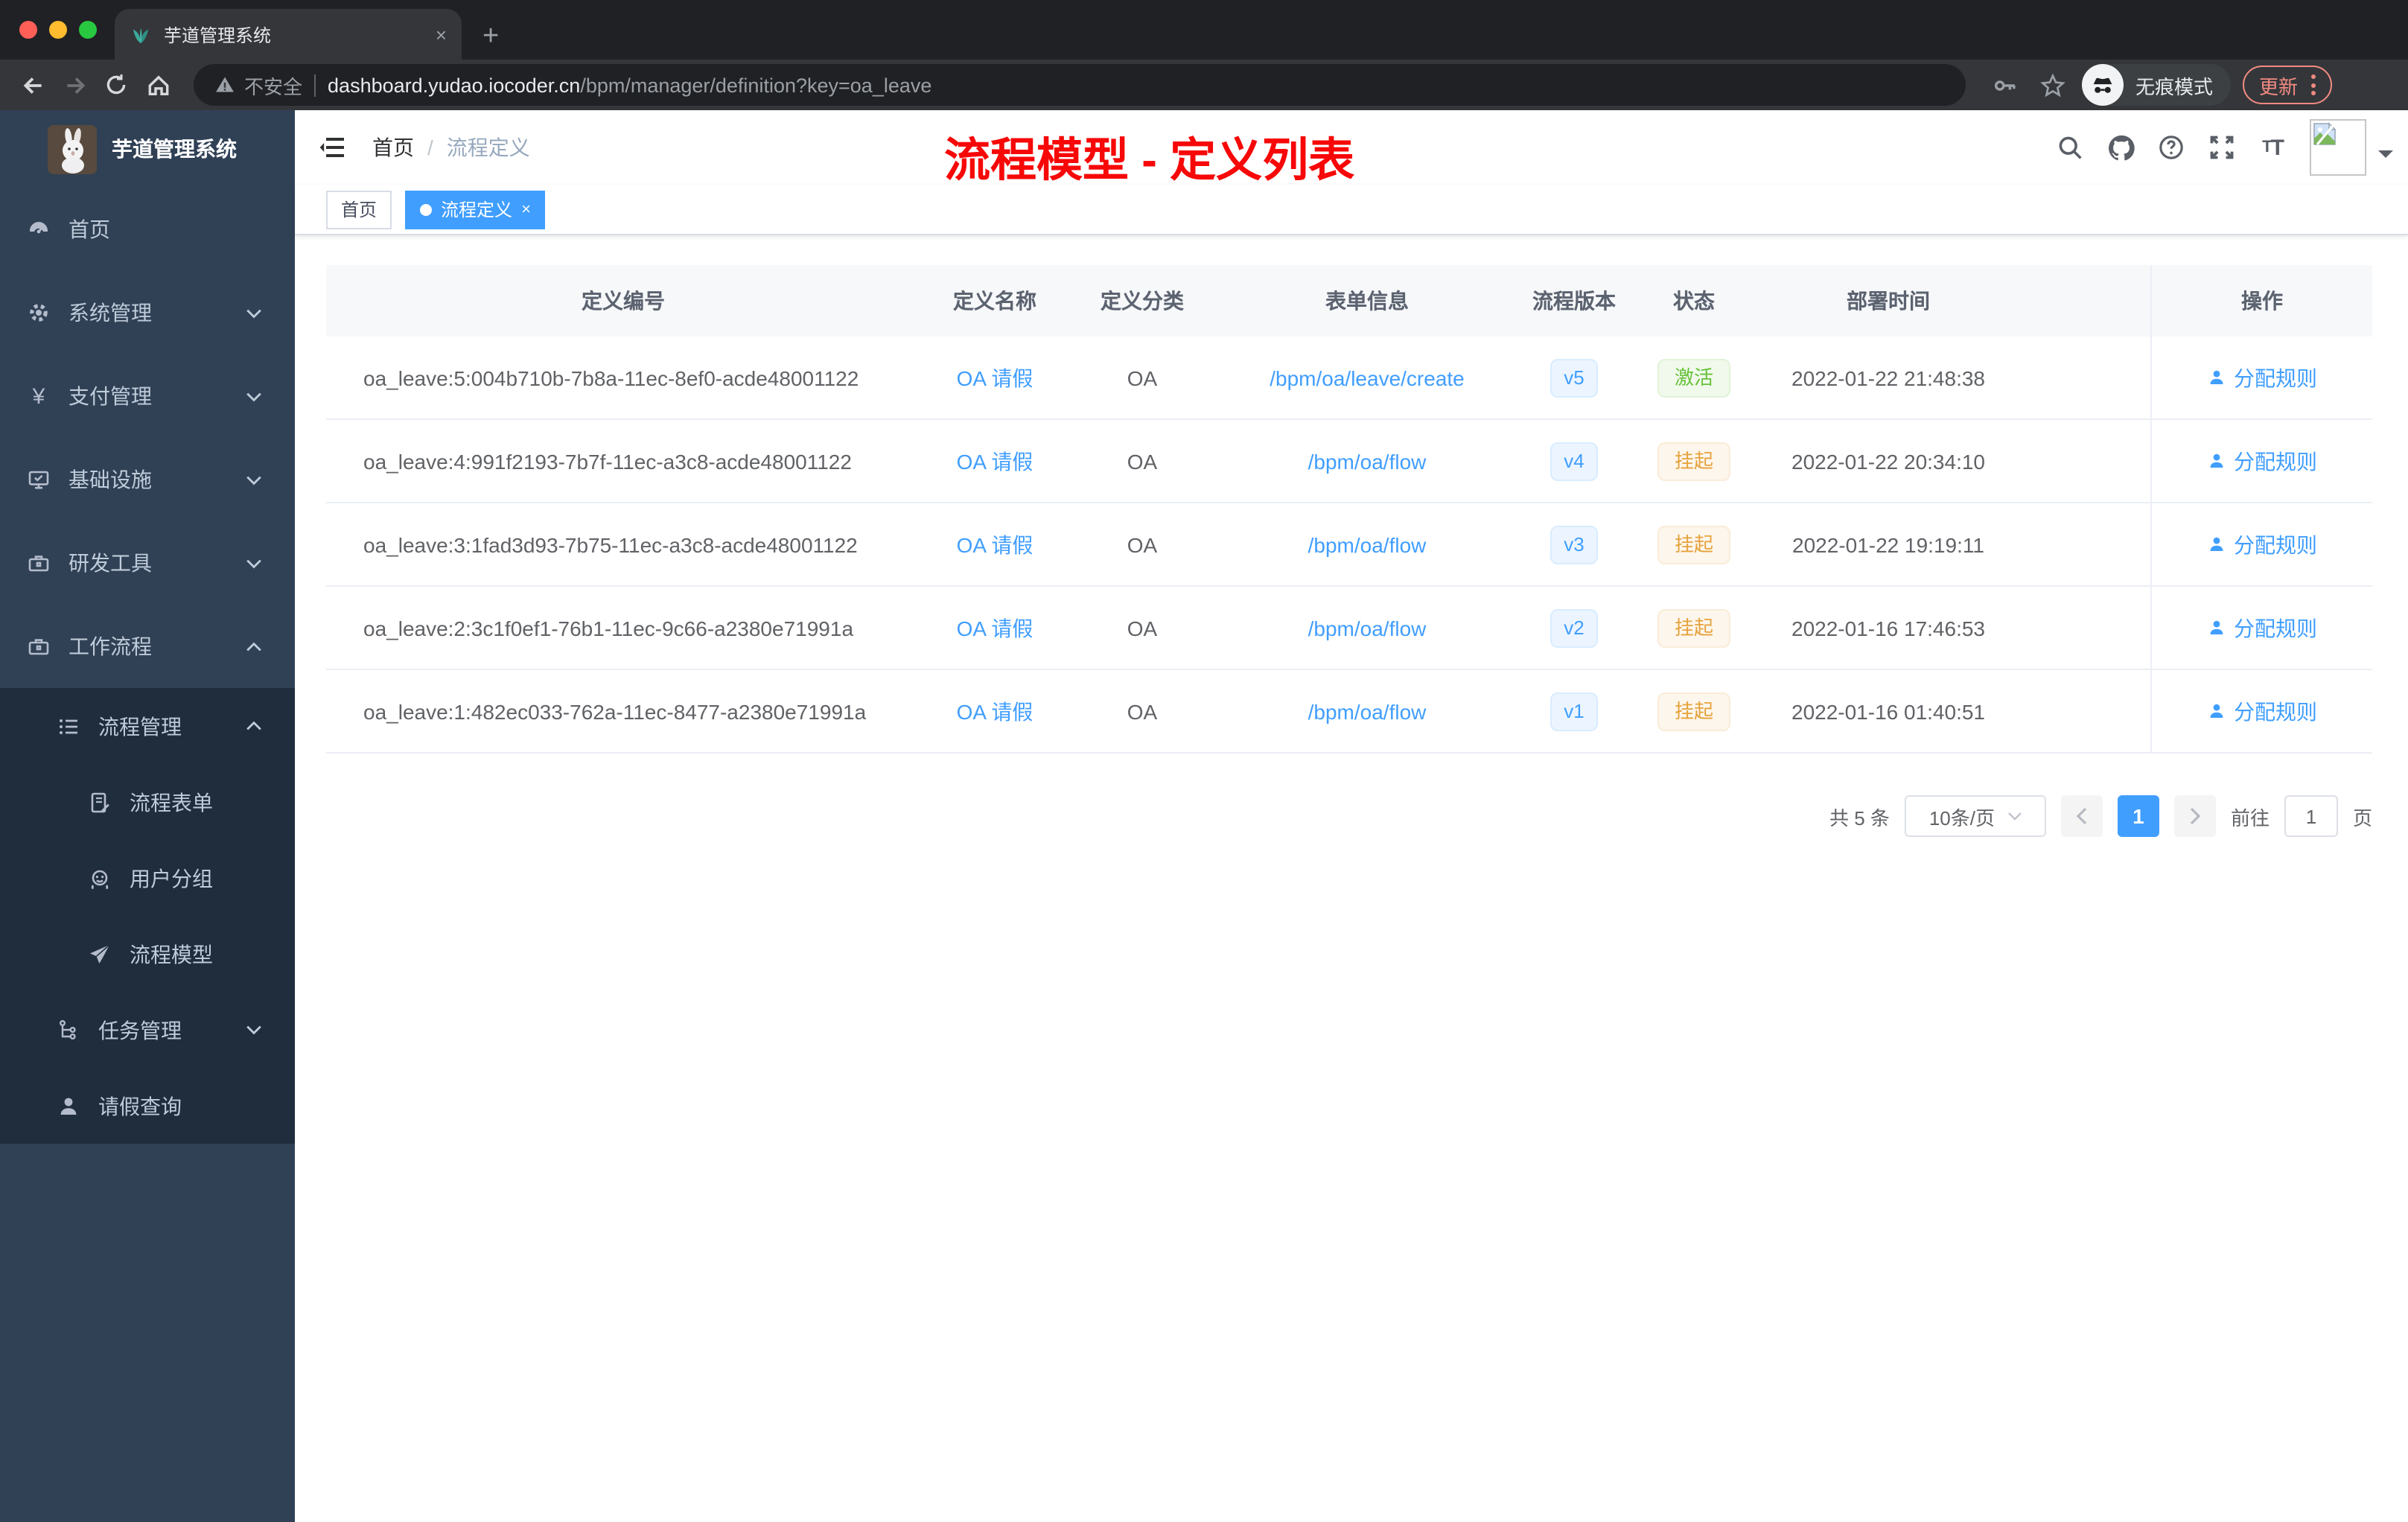  Describe the element at coordinates (2070, 147) in the screenshot. I see `search-icon` at that location.